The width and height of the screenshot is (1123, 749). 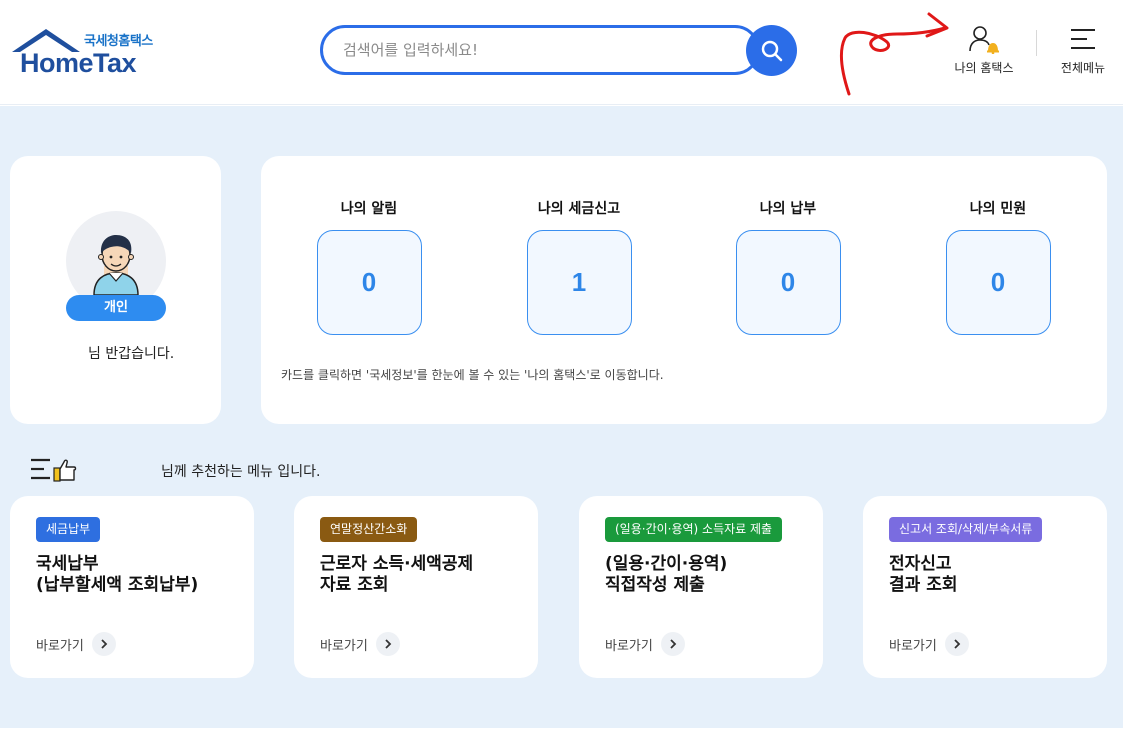 I want to click on logo-wordmark: HomeTax, so click(x=78, y=63).